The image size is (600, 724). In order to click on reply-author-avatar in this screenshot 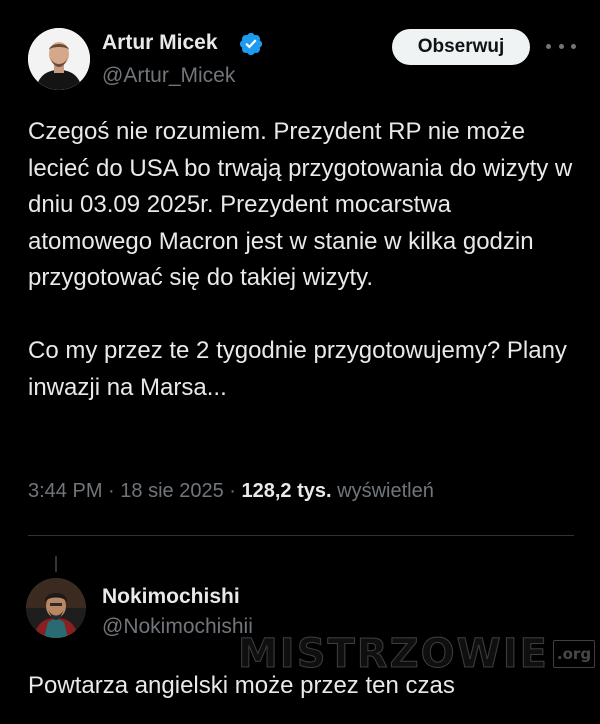, I will do `click(56, 608)`.